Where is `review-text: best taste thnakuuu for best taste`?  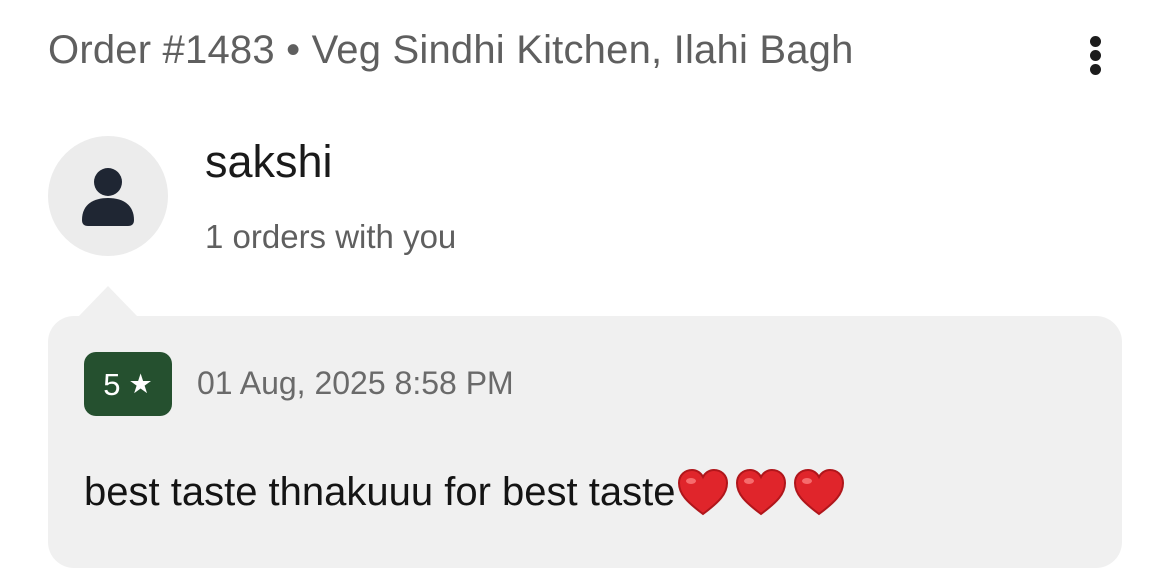
review-text: best taste thnakuuu for best taste is located at coordinates (380, 491).